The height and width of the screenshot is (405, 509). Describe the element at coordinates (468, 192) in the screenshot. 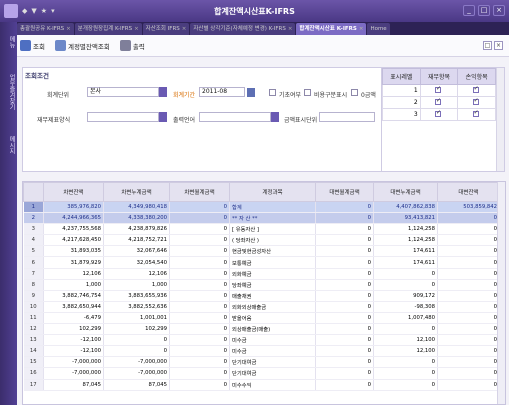

I see `credit-balance-header: 대변잔액` at that location.